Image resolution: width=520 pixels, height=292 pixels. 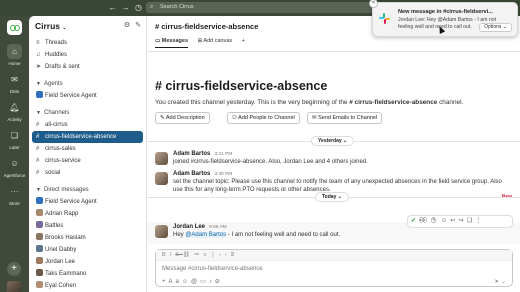 What do you see at coordinates (462, 221) in the screenshot?
I see `forward-icon: ↪` at bounding box center [462, 221].